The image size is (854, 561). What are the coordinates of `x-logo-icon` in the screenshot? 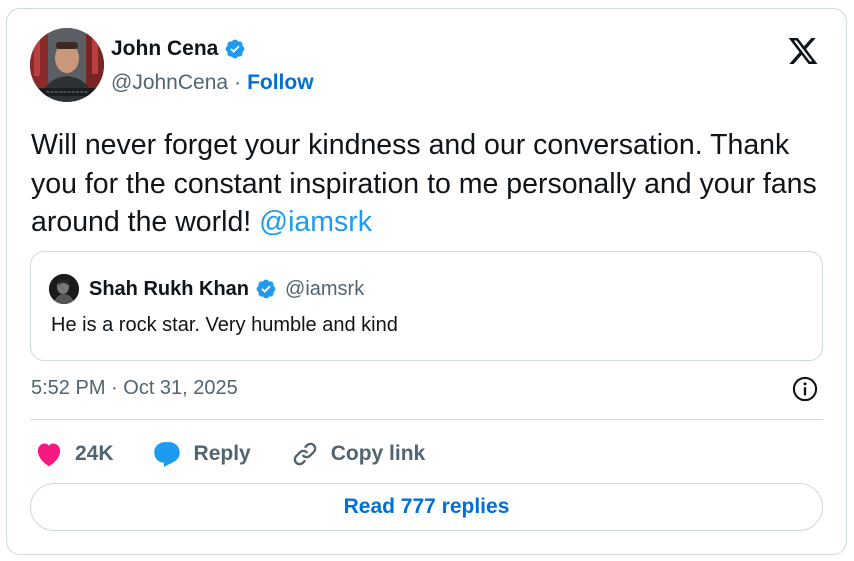 It's located at (803, 51).